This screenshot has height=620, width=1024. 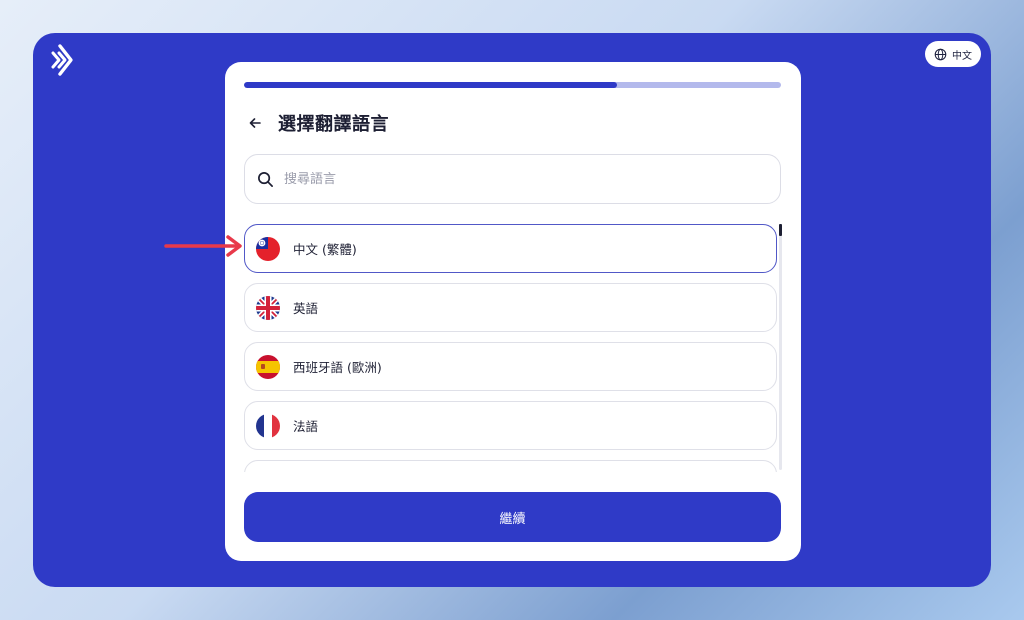 I want to click on search-box, so click(x=512, y=179).